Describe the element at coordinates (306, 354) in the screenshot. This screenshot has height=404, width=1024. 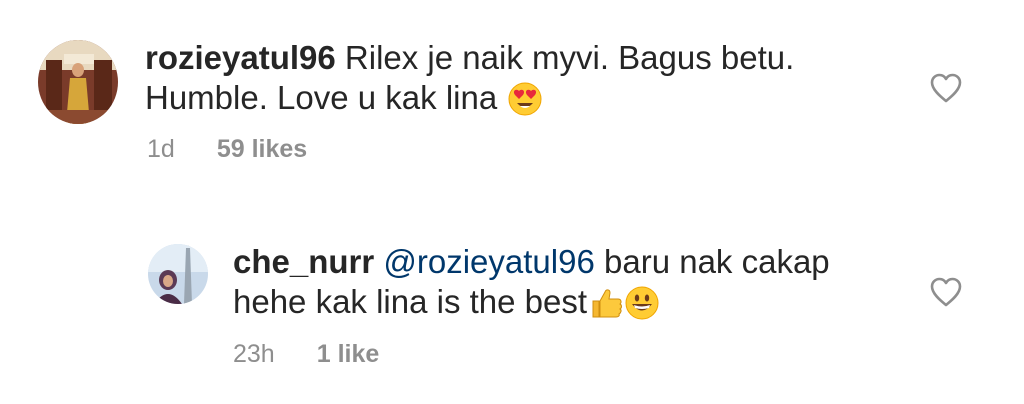
I see `reply-meta: 23h 1 like` at that location.